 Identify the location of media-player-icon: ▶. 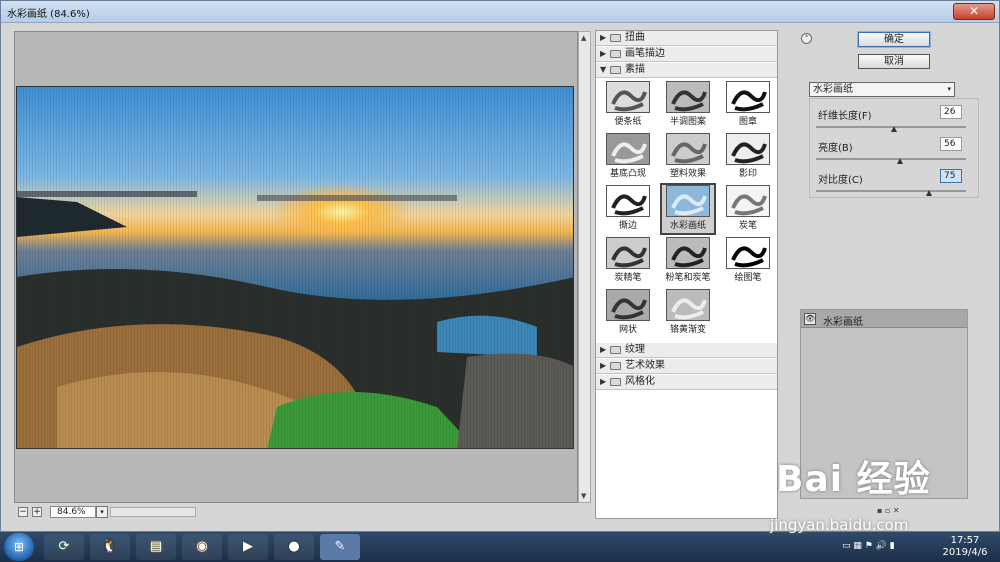
(248, 547).